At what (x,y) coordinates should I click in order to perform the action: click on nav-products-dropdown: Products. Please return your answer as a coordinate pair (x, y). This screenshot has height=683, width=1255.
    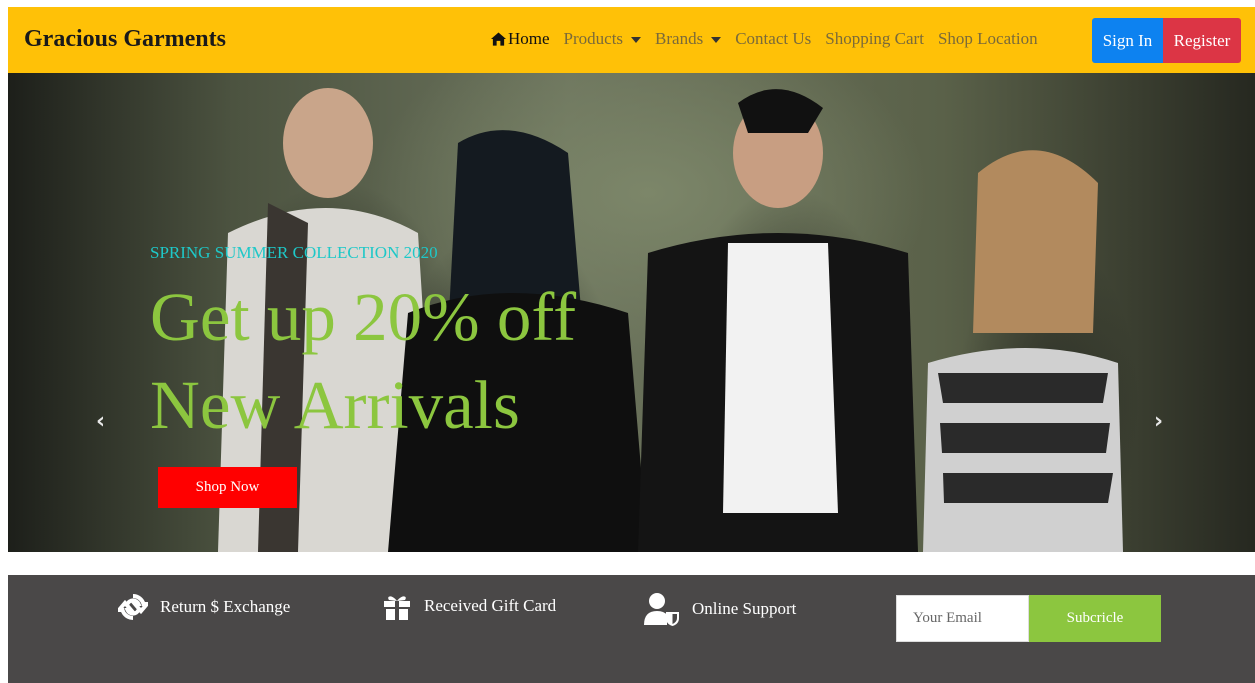
    Looking at the image, I should click on (603, 39).